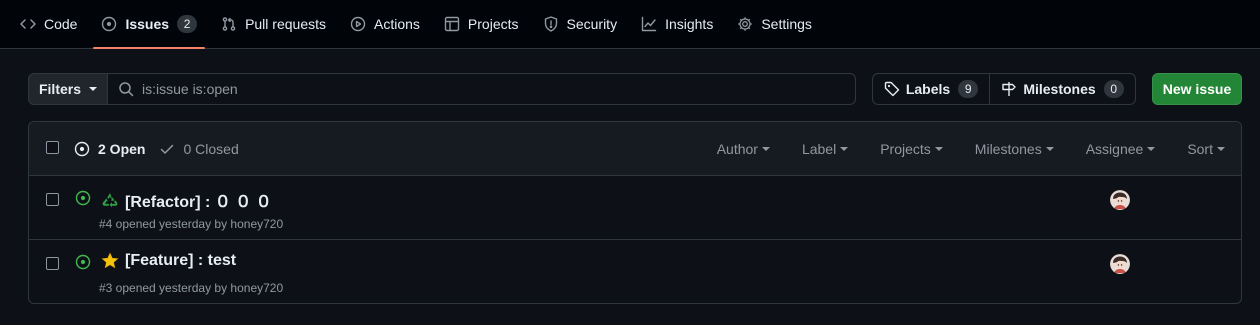  Describe the element at coordinates (229, 24) in the screenshot. I see `git-pull-request-icon` at that location.